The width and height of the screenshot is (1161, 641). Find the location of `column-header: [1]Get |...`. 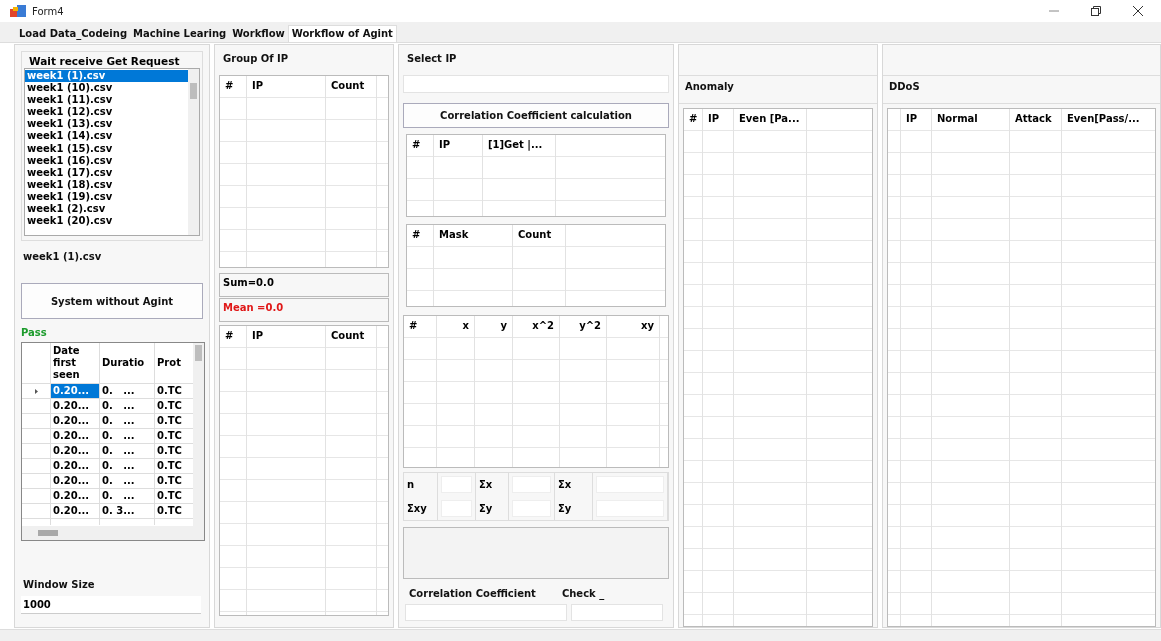

column-header: [1]Get |... is located at coordinates (519, 142).